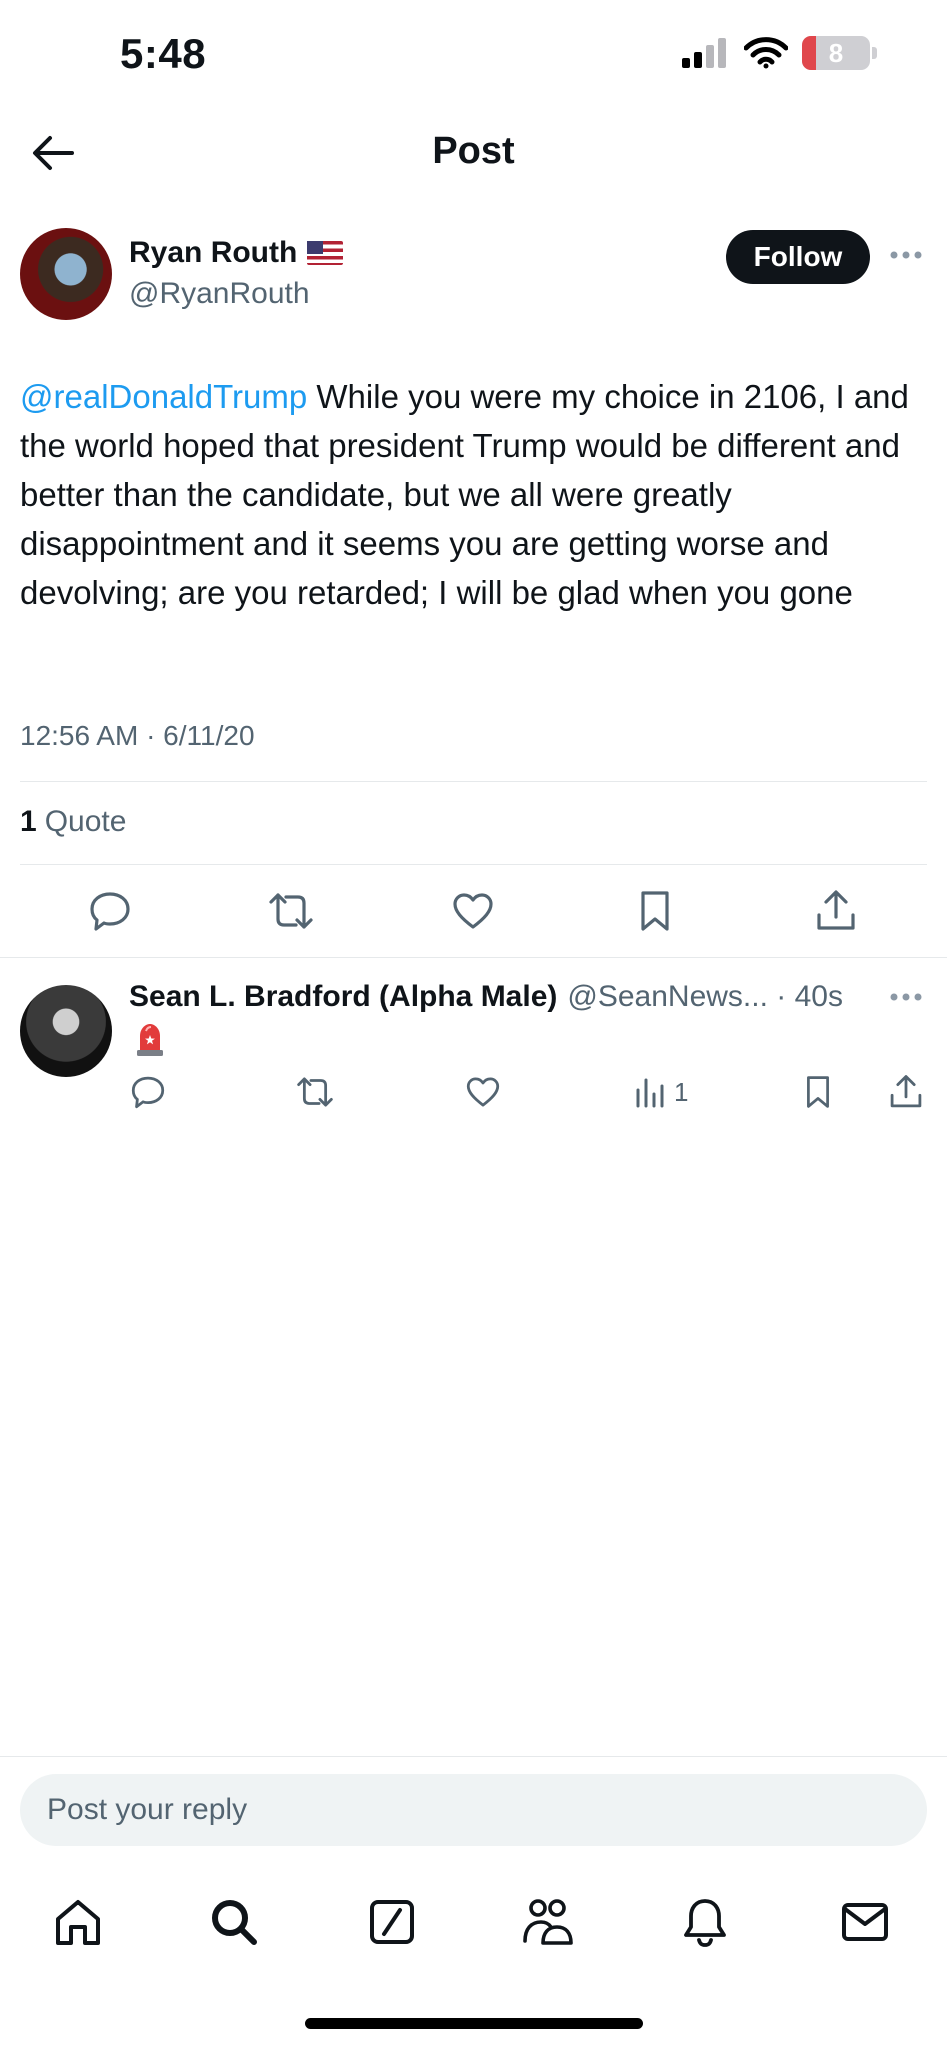 This screenshot has height=2048, width=947. I want to click on quote-label: Quote, so click(85, 821).